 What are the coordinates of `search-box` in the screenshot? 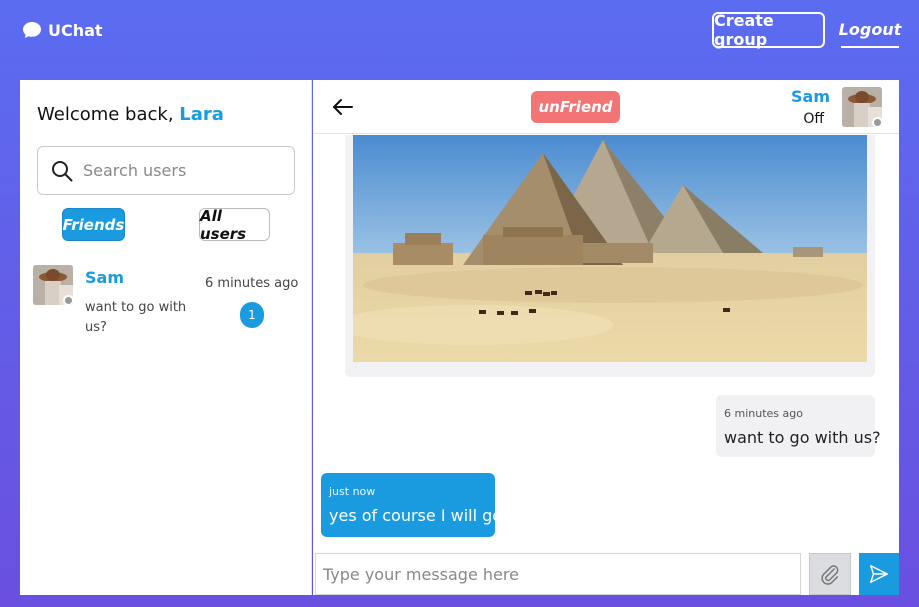 It's located at (166, 170).